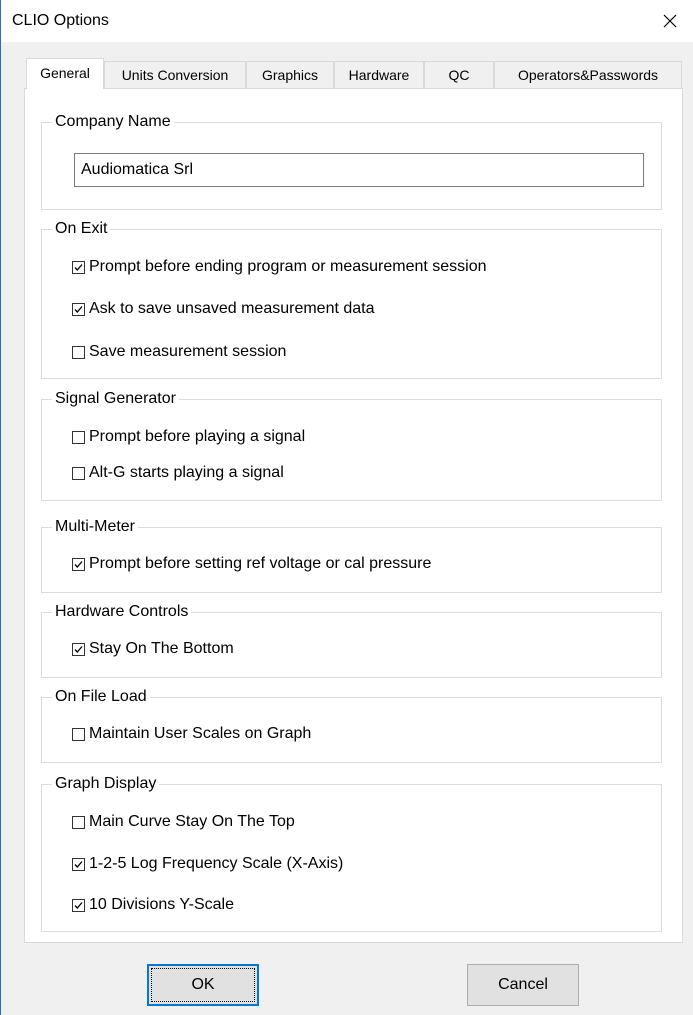 This screenshot has width=693, height=1015. Describe the element at coordinates (188, 351) in the screenshot. I see `checkbox-label: Save measurement session` at that location.